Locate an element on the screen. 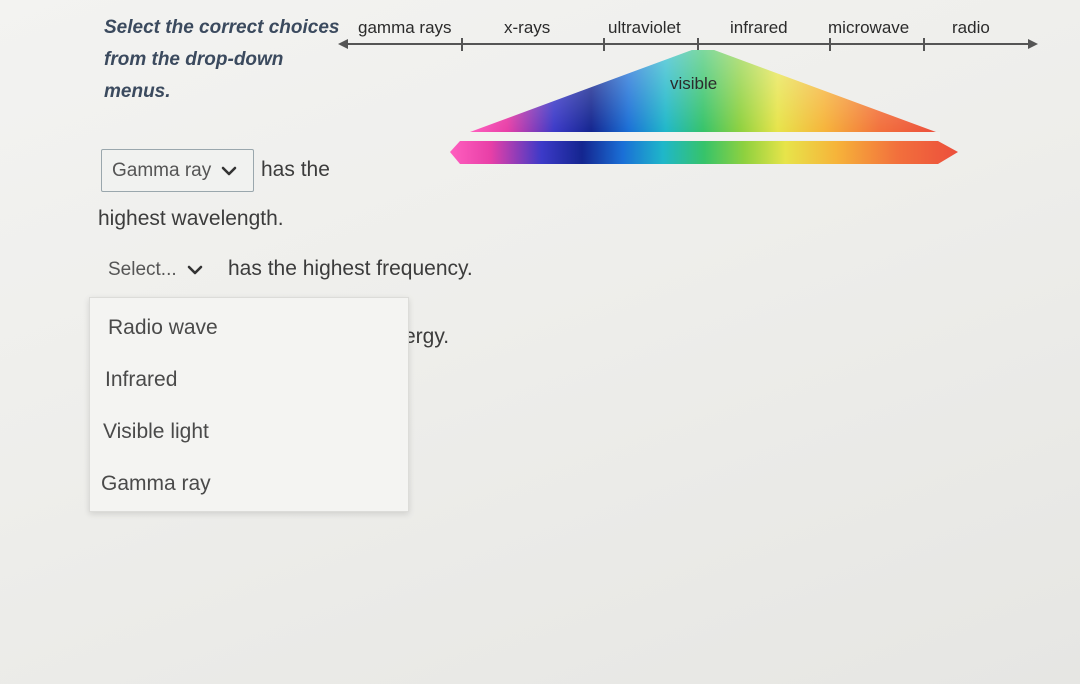 Image resolution: width=1080 pixels, height=684 pixels. dropdown-question-1: Gamma ray is located at coordinates (177, 170).